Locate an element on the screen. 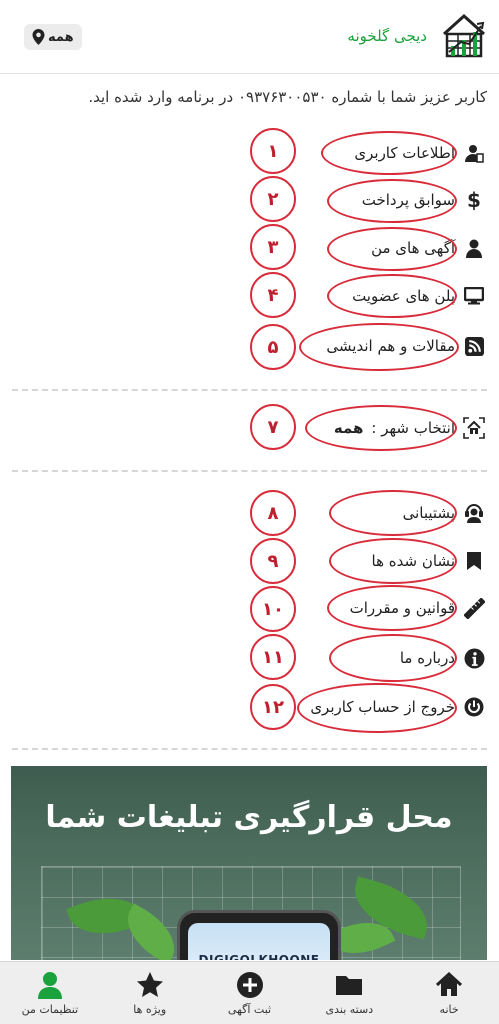 This screenshot has height=1024, width=499. menu-item-label: سوابق پرداخت is located at coordinates (408, 200).